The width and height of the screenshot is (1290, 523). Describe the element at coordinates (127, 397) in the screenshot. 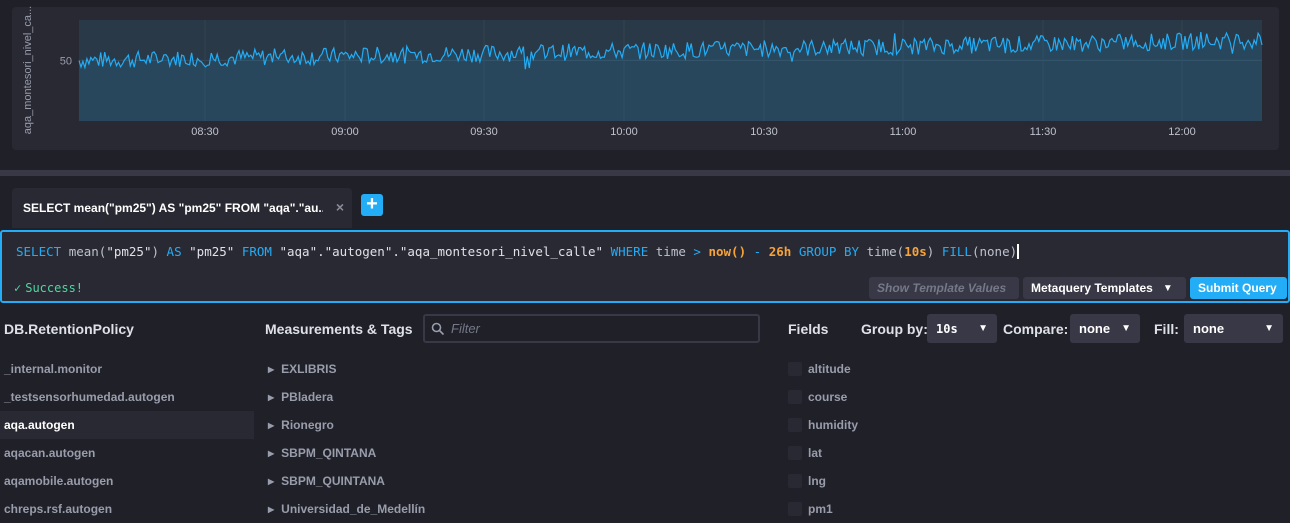

I see `db-list-item: _testsensorhumedad.autogen` at that location.